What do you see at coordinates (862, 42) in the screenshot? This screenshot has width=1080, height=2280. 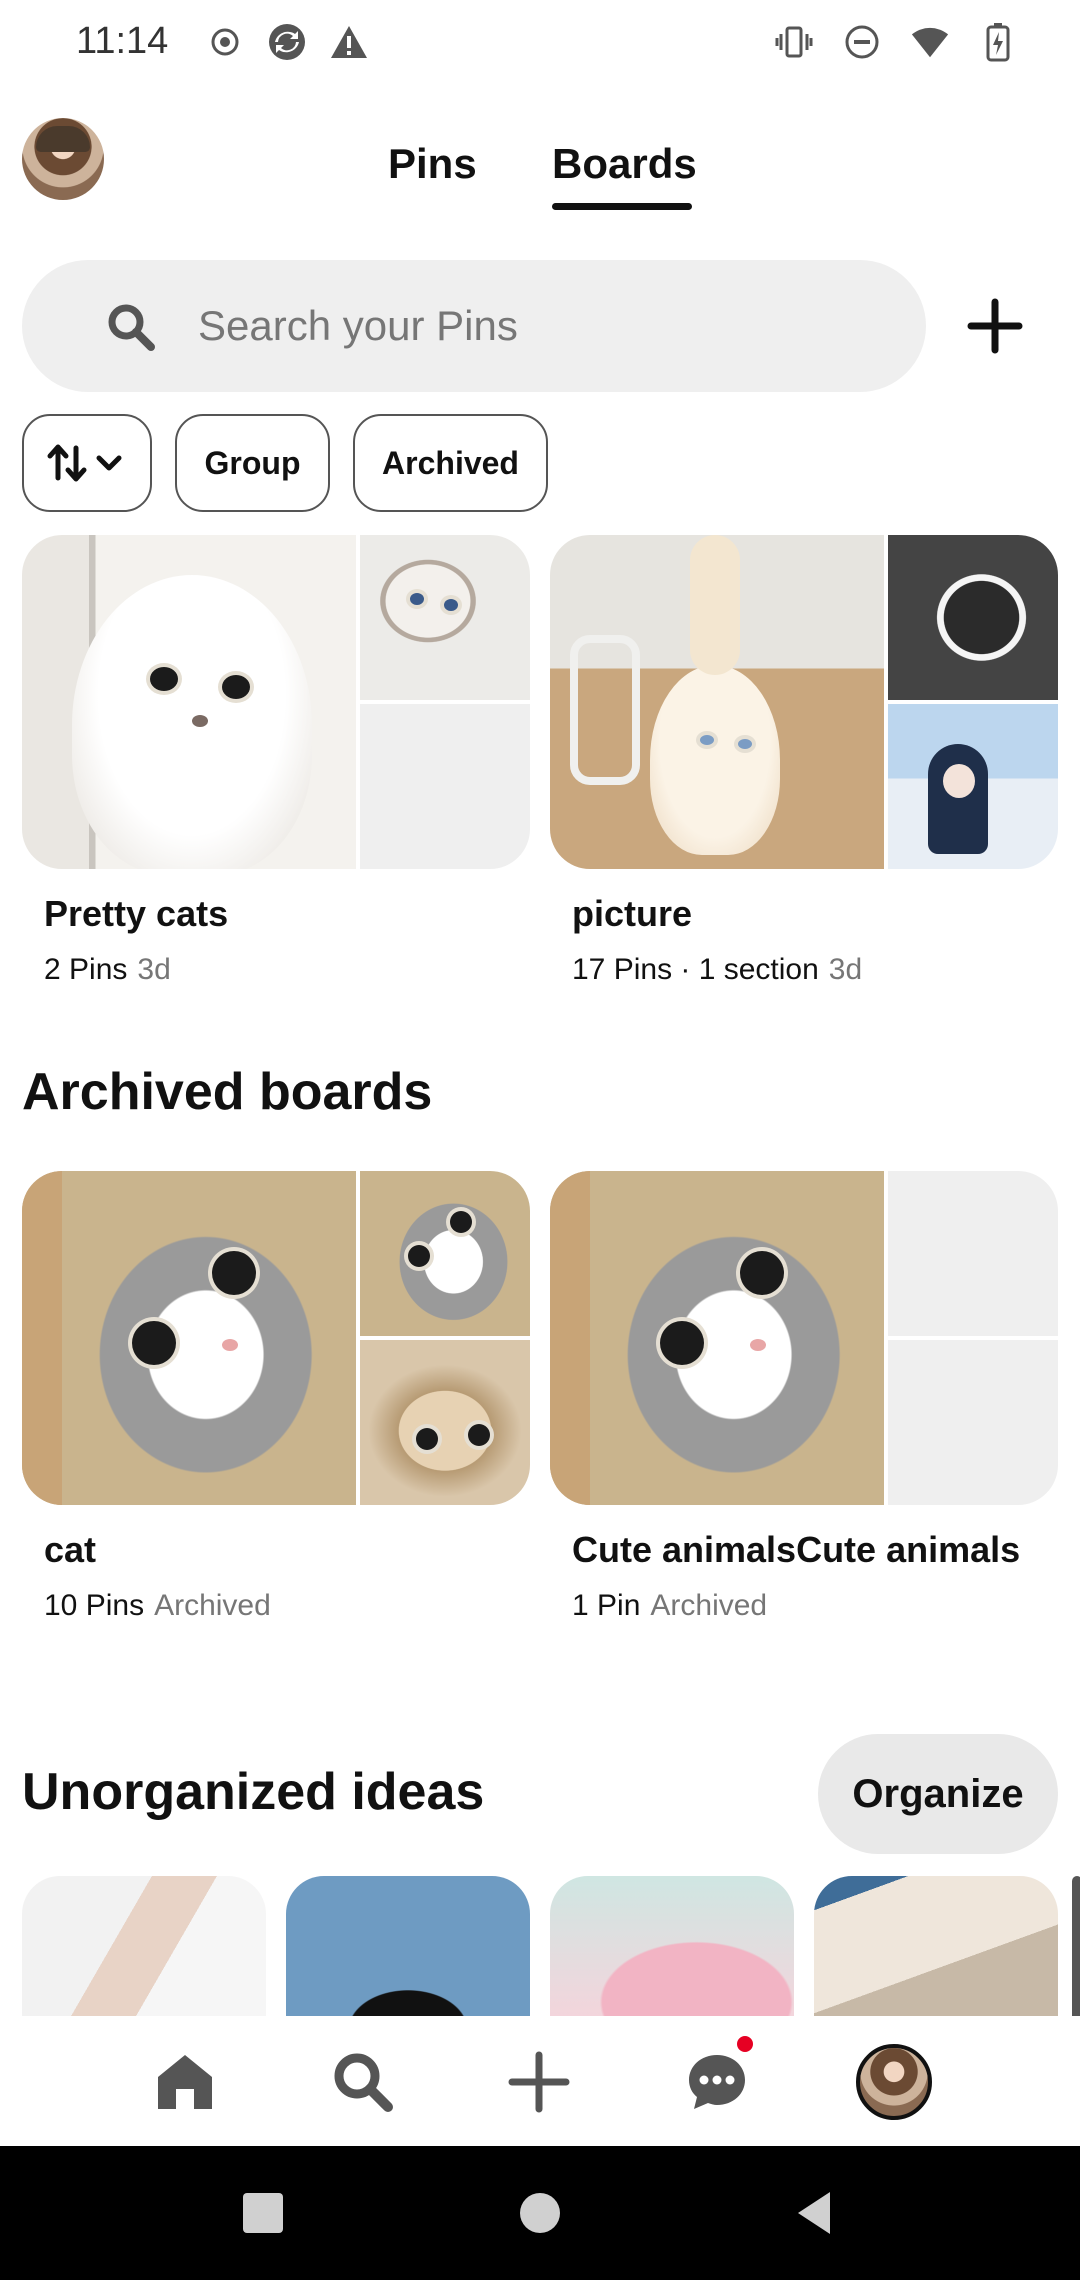 I see `do-not-disturb-icon` at bounding box center [862, 42].